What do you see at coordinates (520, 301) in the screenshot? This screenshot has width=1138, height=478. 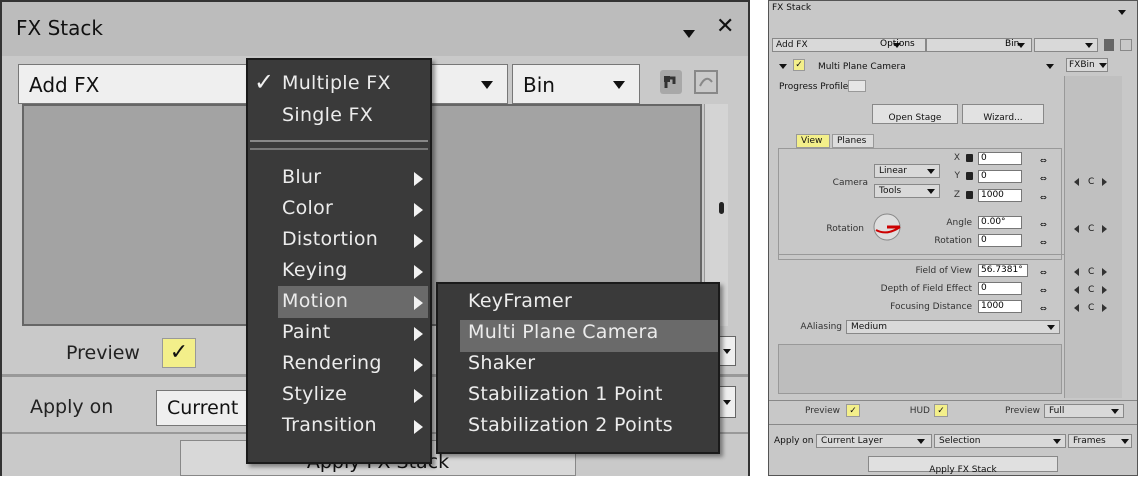 I see `submenu-item-keyframer: KeyFramer` at bounding box center [520, 301].